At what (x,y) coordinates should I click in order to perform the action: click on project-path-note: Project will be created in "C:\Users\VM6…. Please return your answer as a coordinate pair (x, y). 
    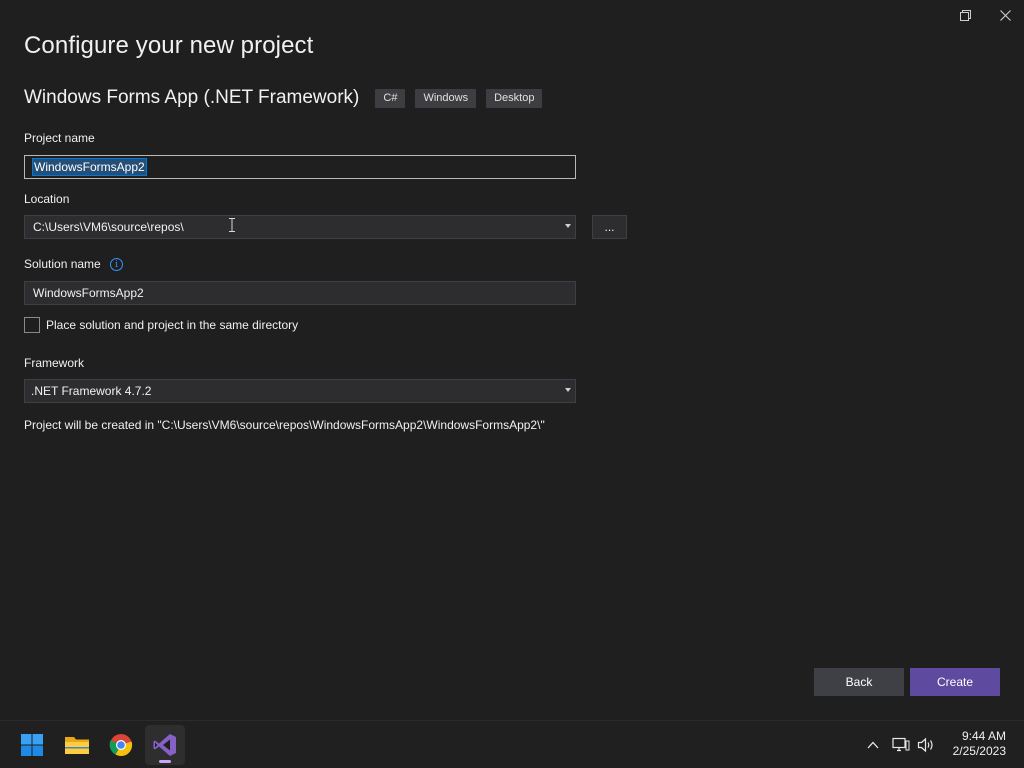
    Looking at the image, I should click on (284, 425).